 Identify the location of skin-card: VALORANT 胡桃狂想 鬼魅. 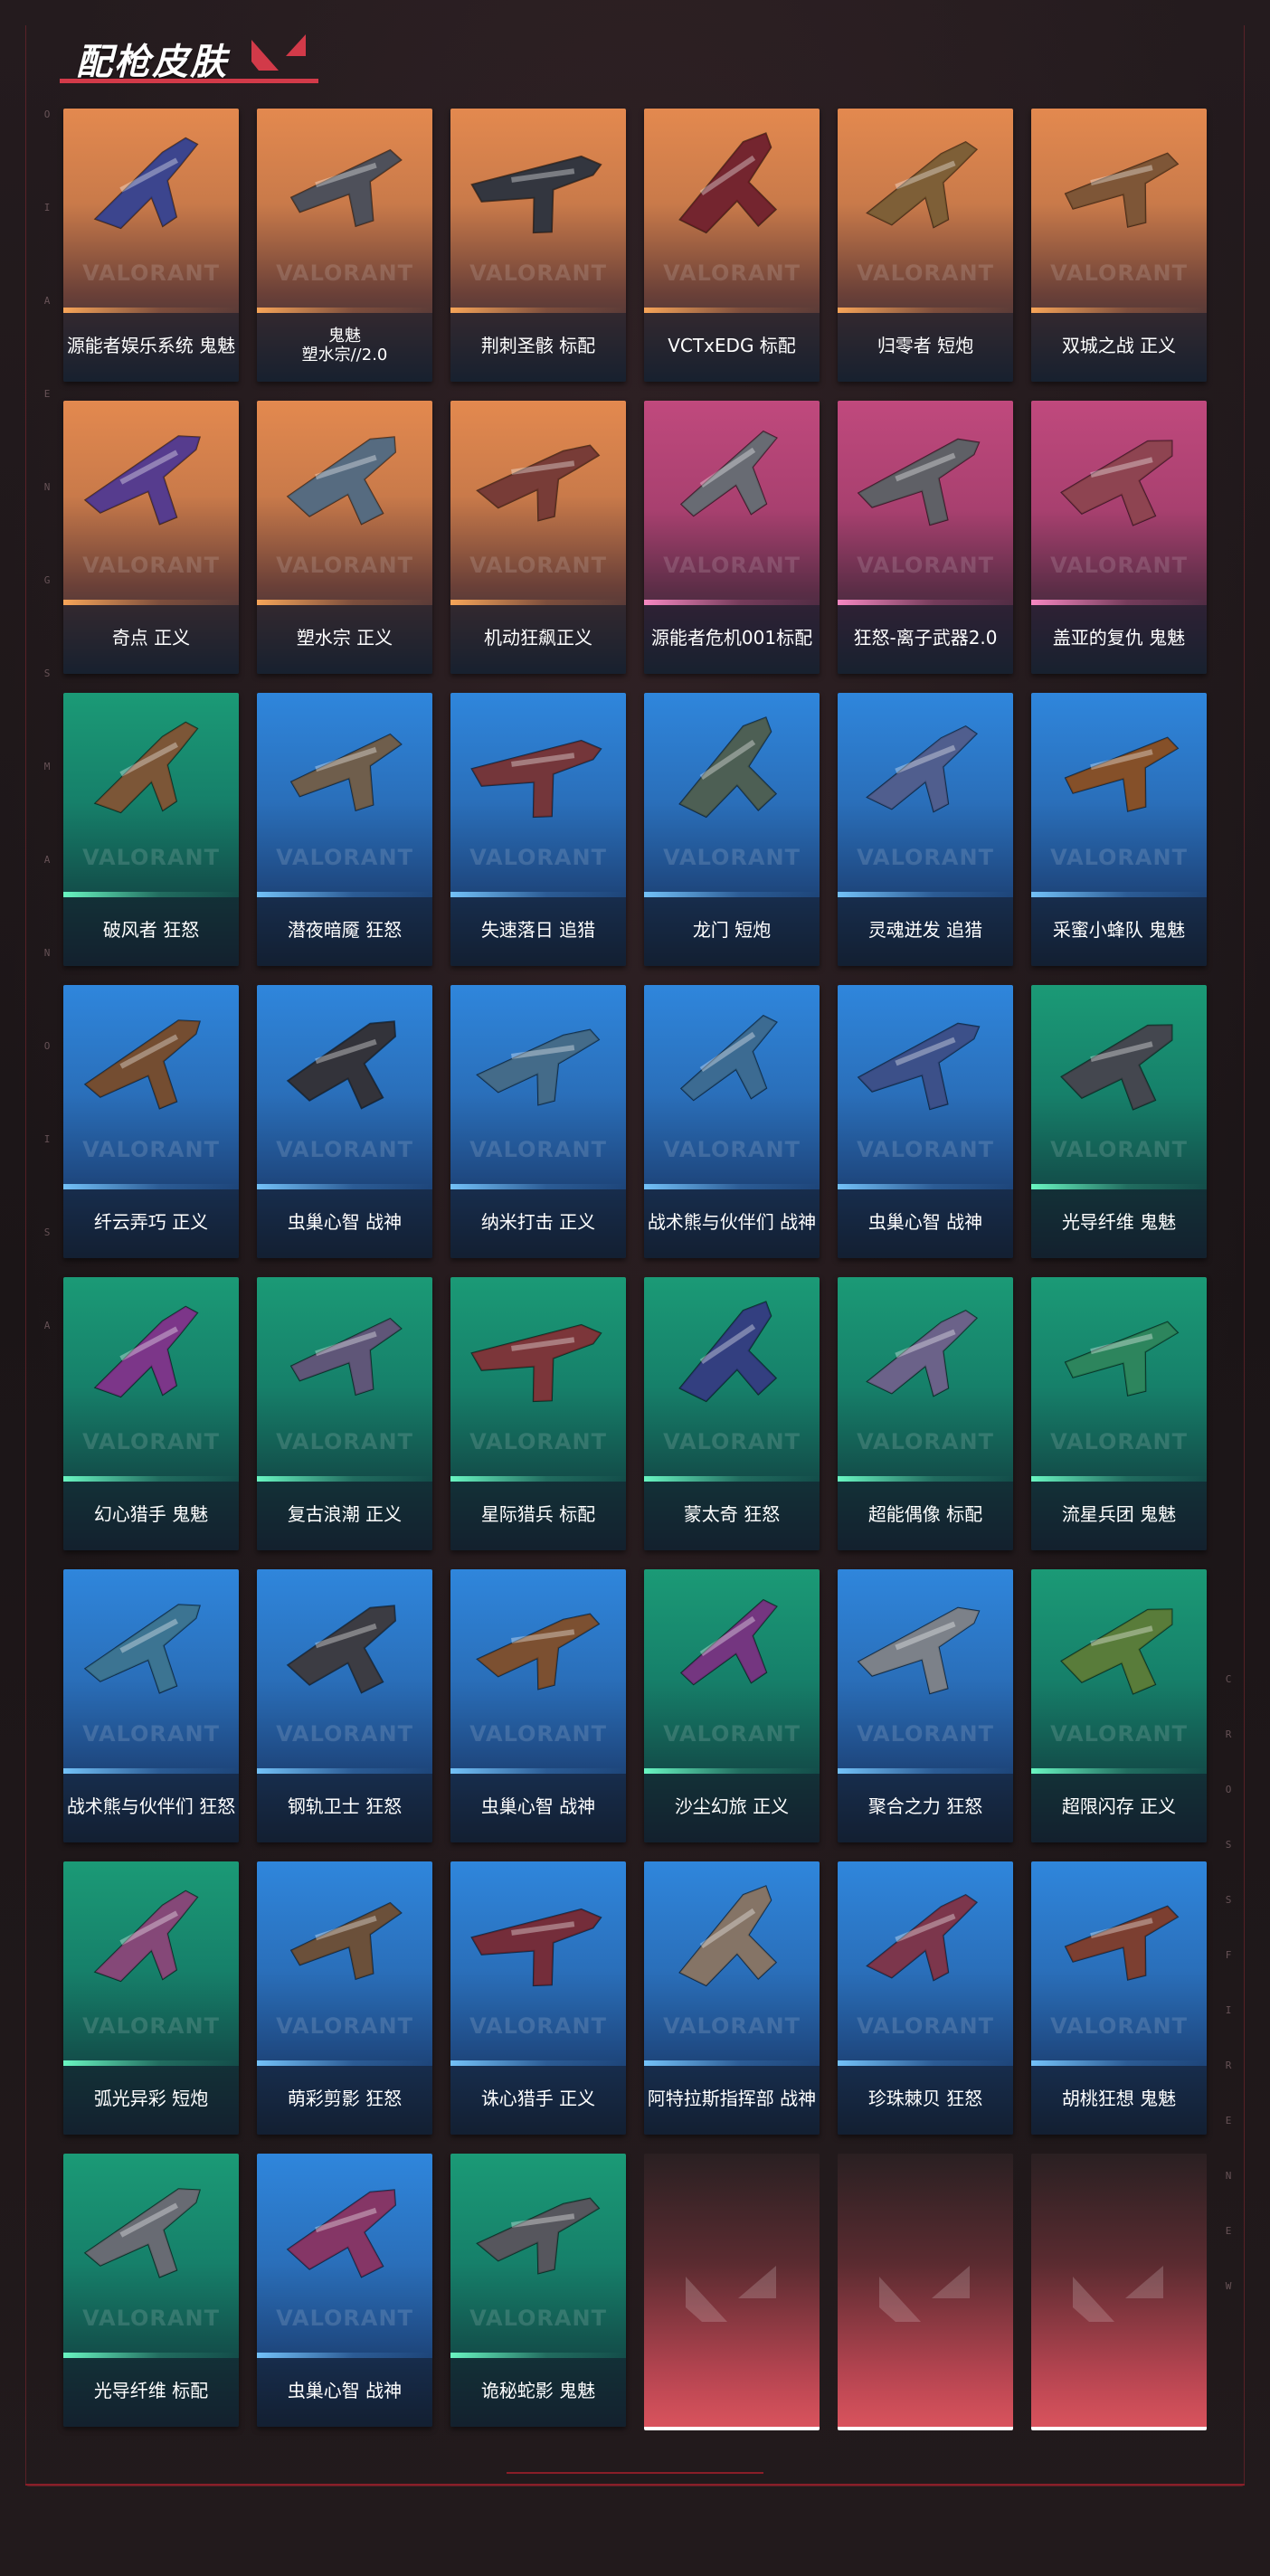
(1119, 1998).